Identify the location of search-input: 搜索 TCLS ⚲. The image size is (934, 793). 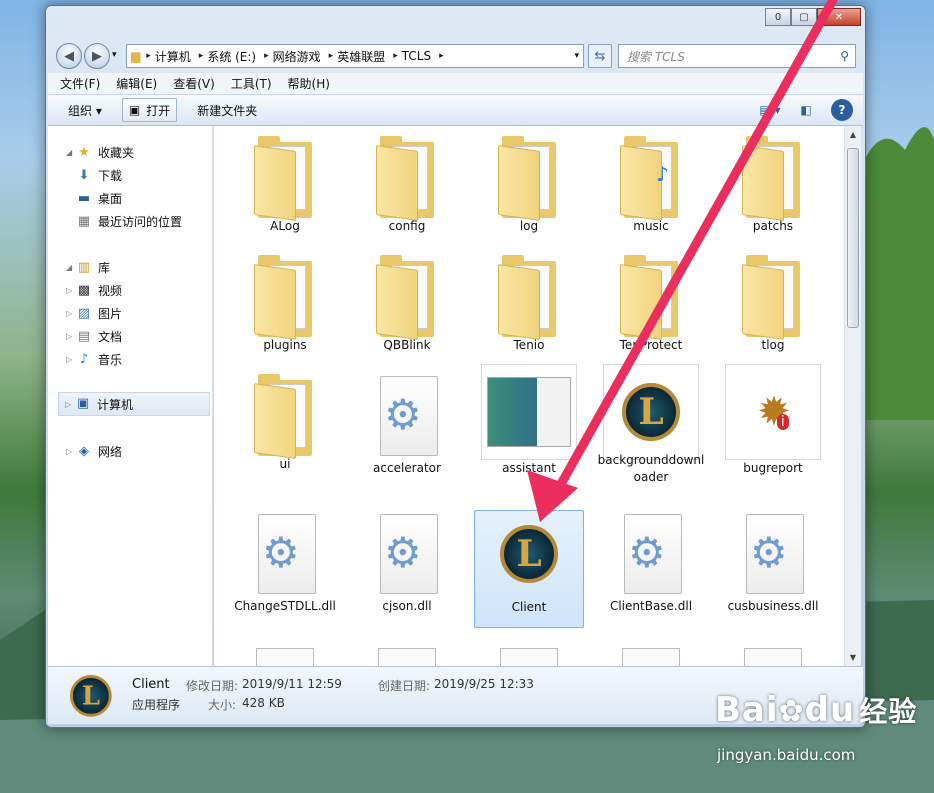
(737, 56).